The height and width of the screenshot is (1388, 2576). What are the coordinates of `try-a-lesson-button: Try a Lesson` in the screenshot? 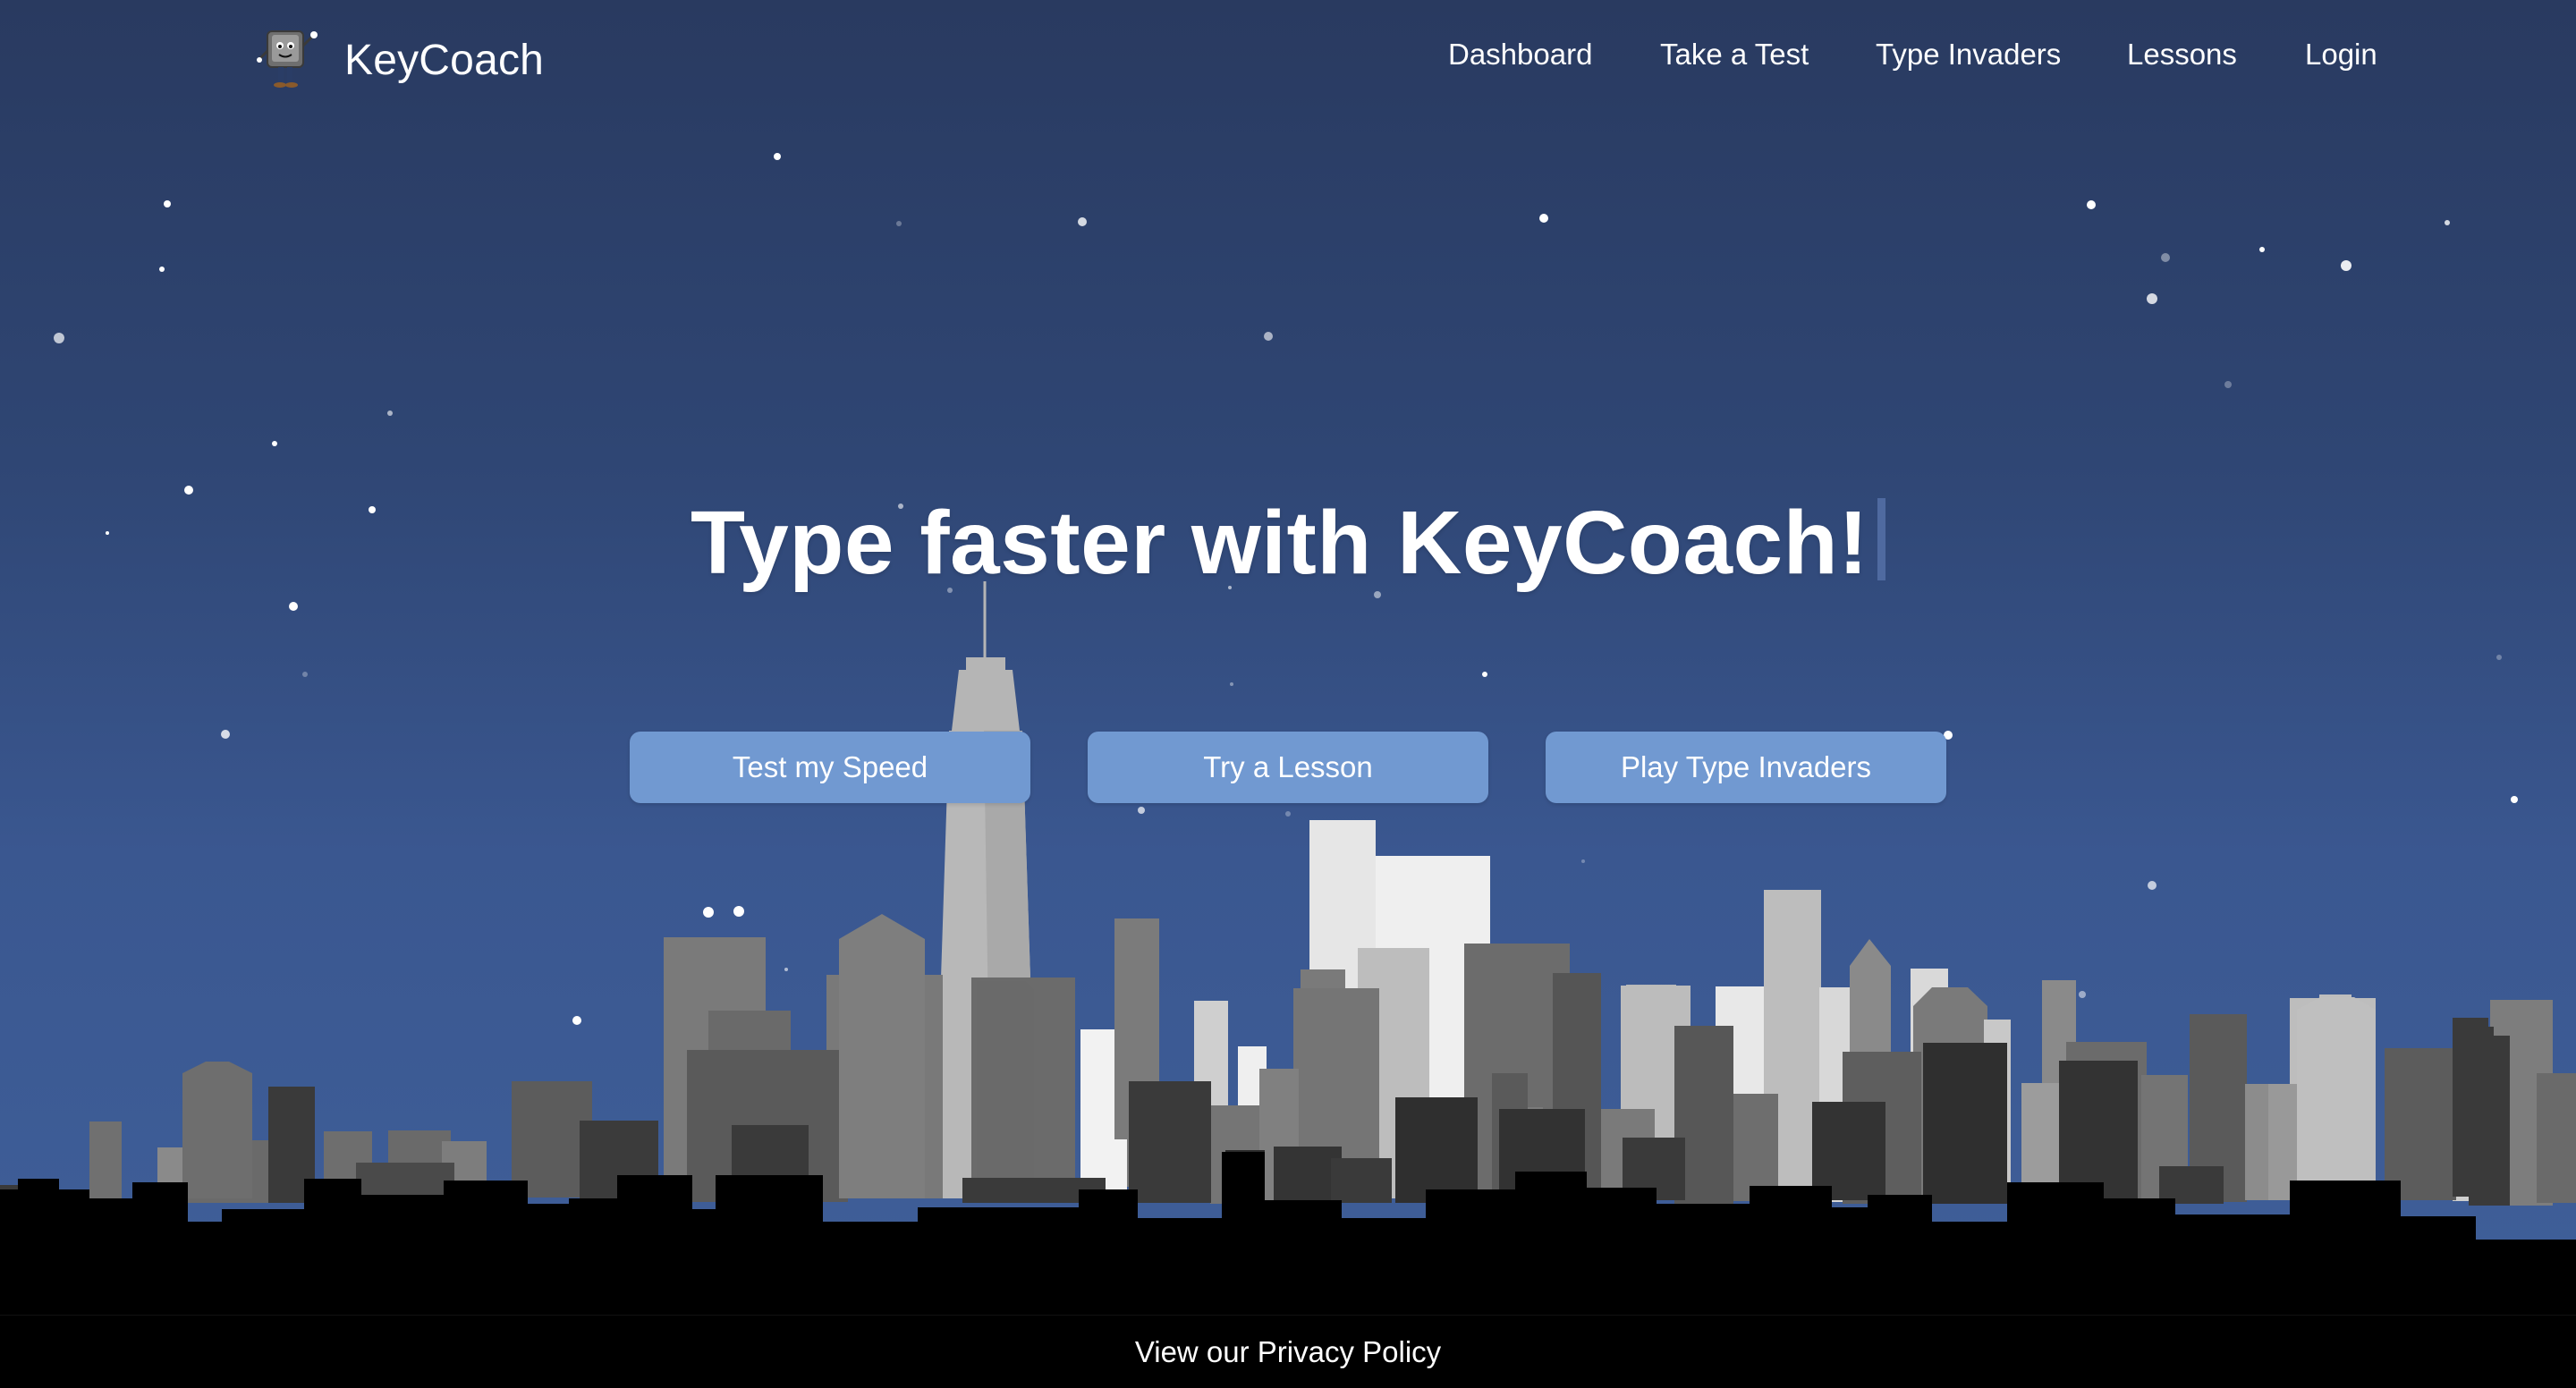 It's located at (1288, 768).